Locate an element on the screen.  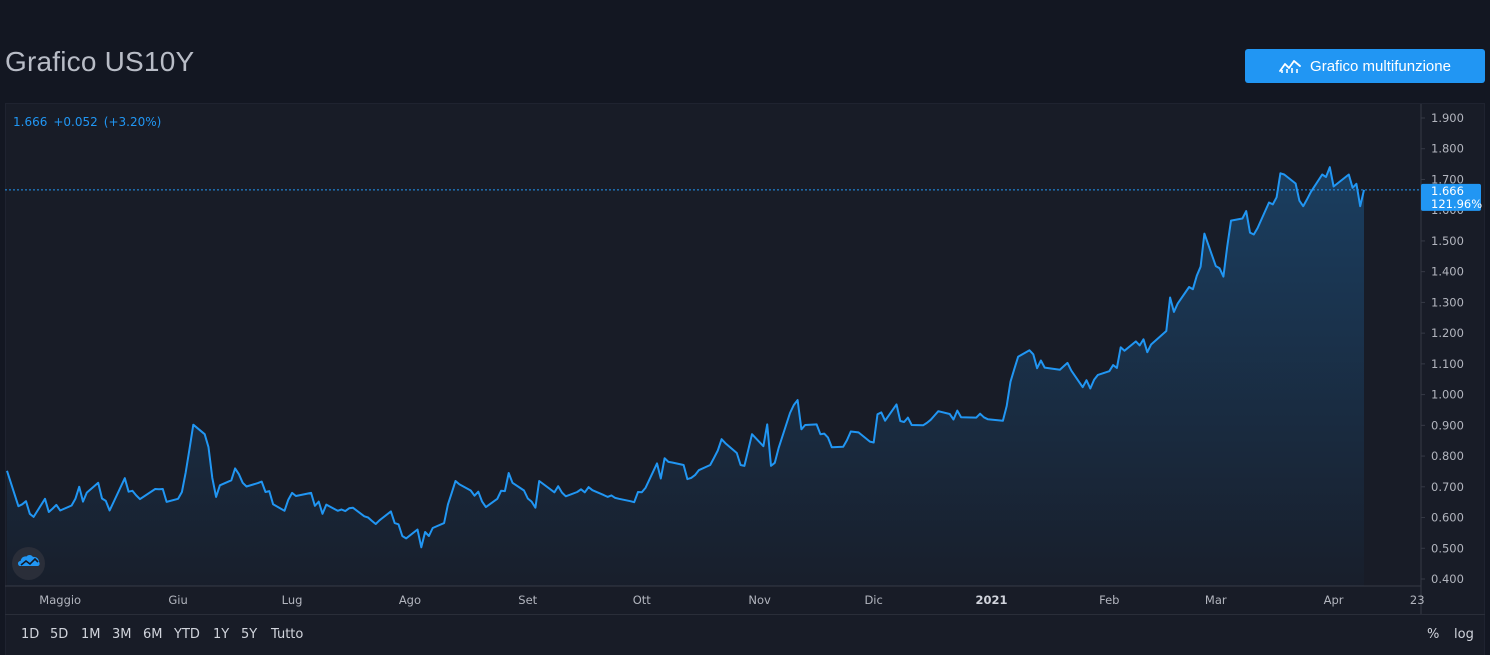
range-all-button: Tutto is located at coordinates (287, 634).